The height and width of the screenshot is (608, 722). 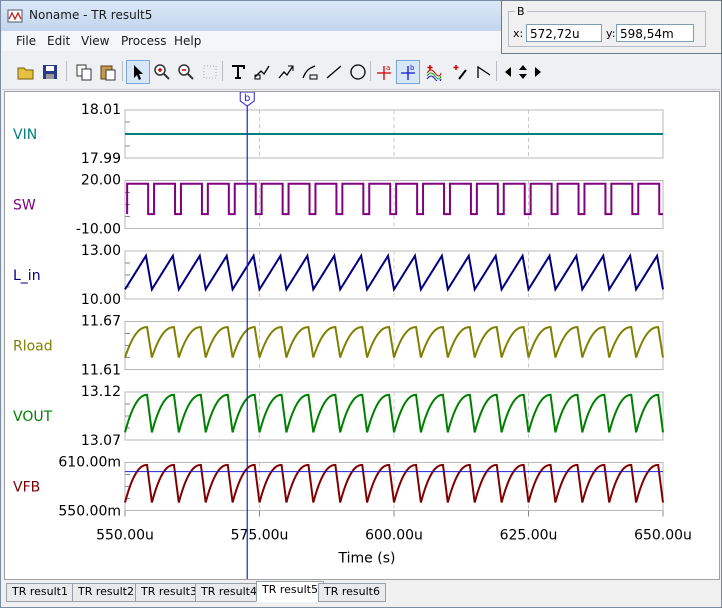 I want to click on tab-tr-result5: TR result5, so click(x=290, y=591).